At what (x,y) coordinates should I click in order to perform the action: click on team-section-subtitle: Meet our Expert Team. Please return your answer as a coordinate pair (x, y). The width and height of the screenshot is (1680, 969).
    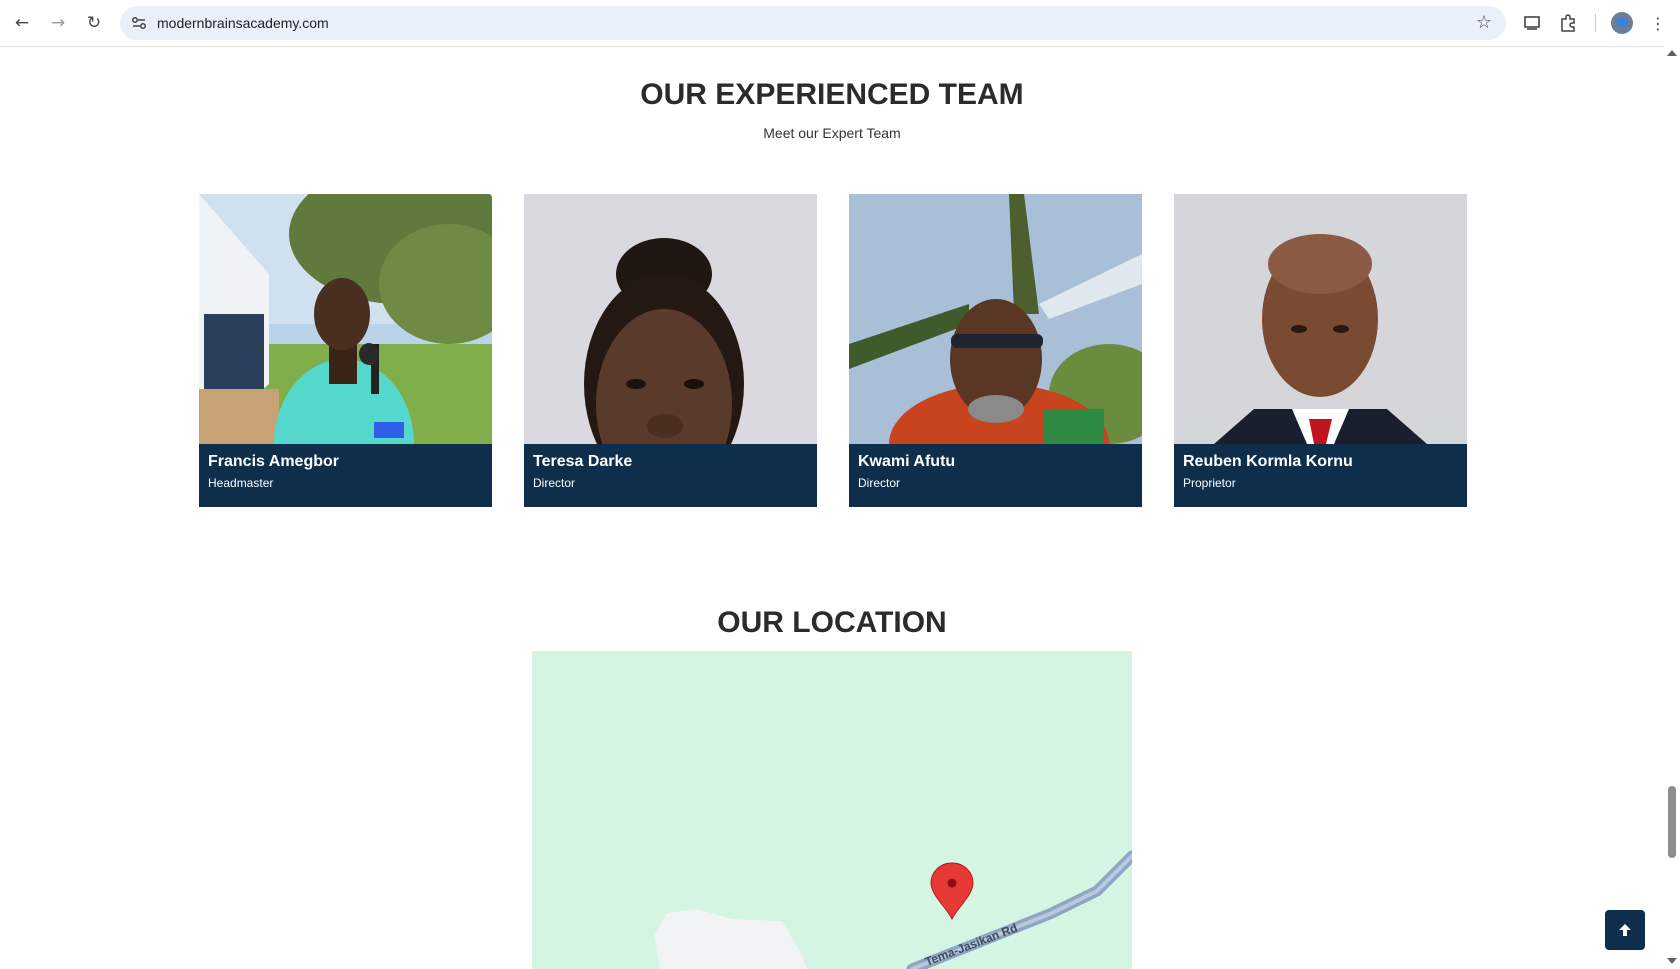
    Looking at the image, I should click on (832, 133).